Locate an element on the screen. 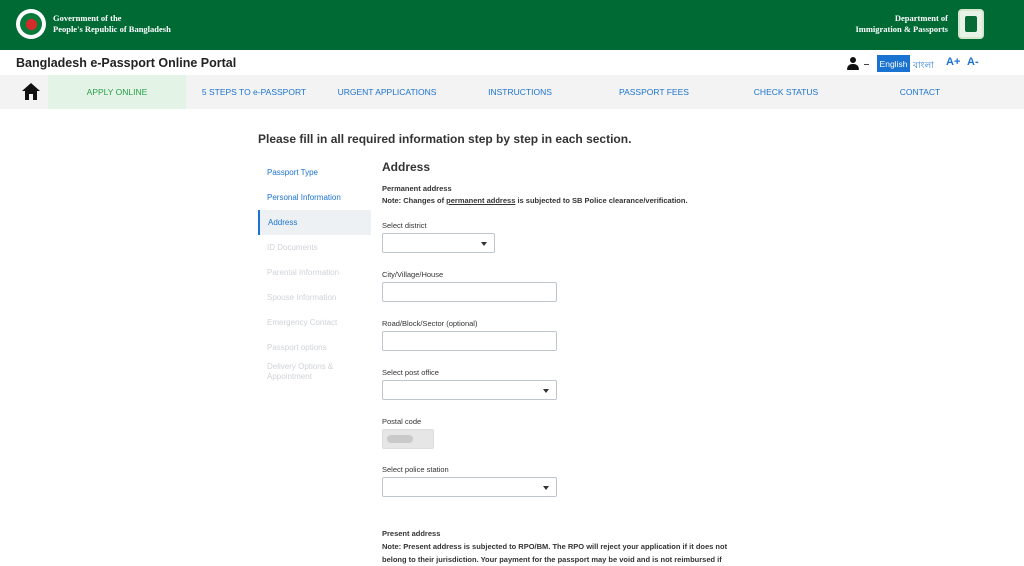  section-title: Address is located at coordinates (406, 167).